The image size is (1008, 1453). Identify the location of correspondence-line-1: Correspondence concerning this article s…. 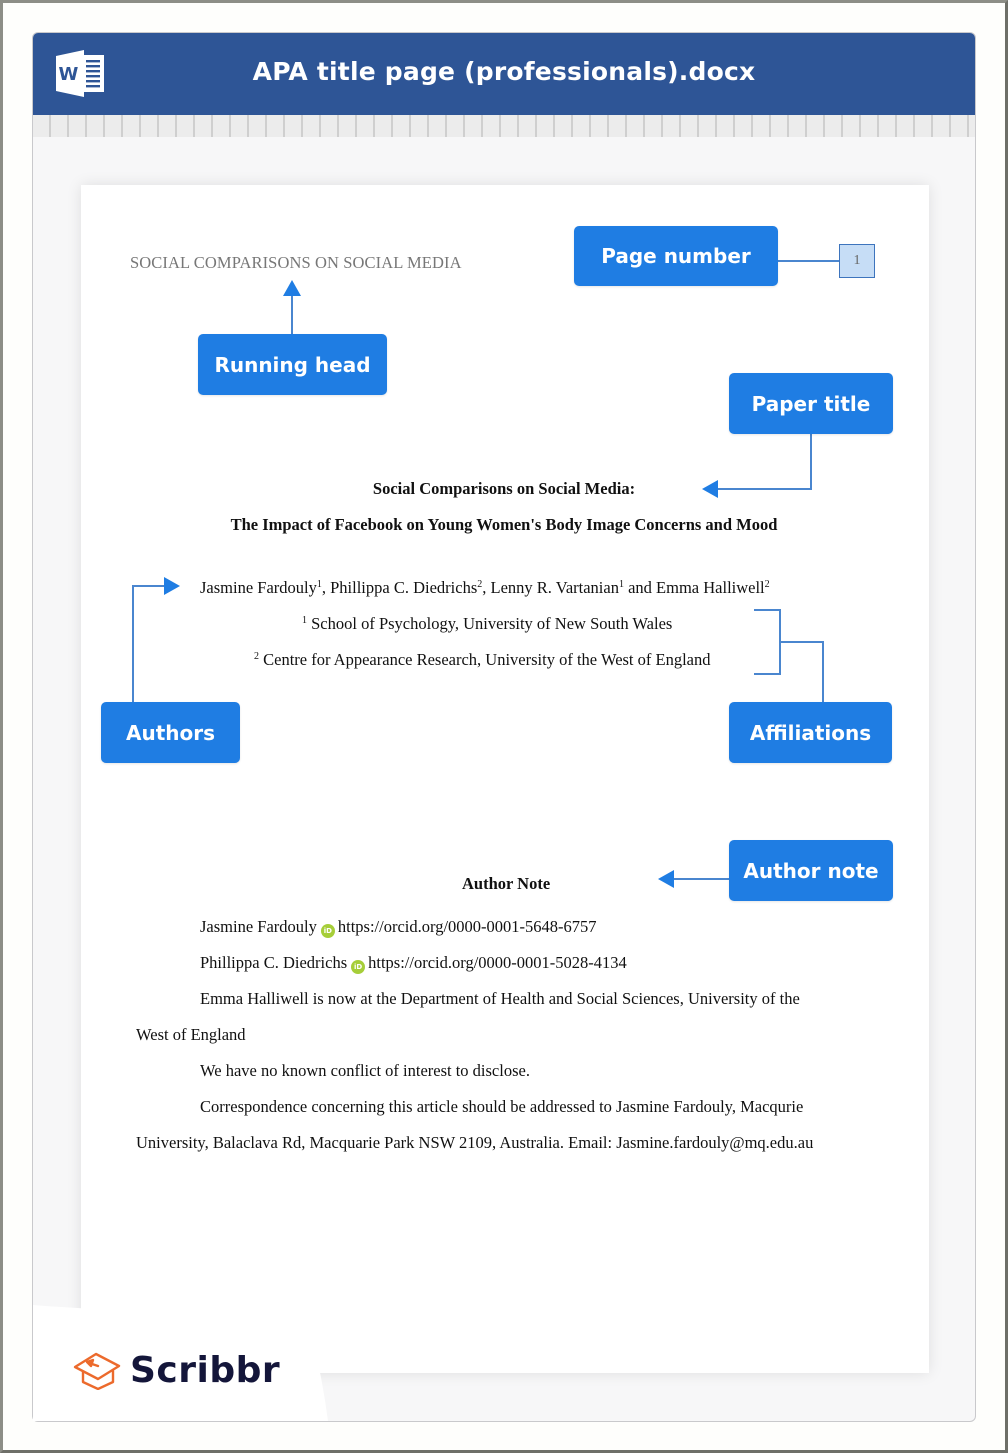
(502, 1106).